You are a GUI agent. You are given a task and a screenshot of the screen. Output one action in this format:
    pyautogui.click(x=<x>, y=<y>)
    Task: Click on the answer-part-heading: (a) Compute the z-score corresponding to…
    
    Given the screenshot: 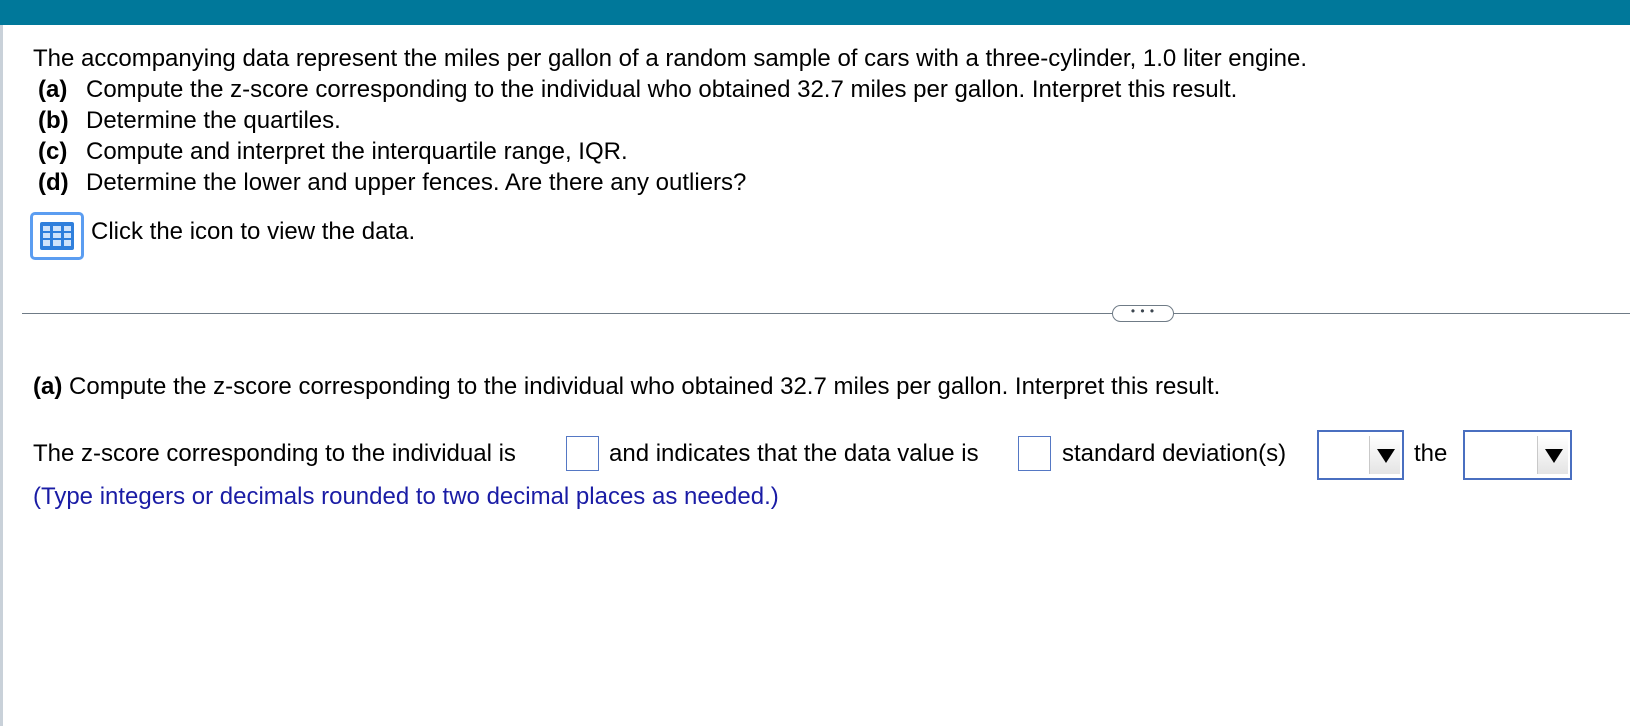 What is the action you would take?
    pyautogui.click(x=626, y=387)
    